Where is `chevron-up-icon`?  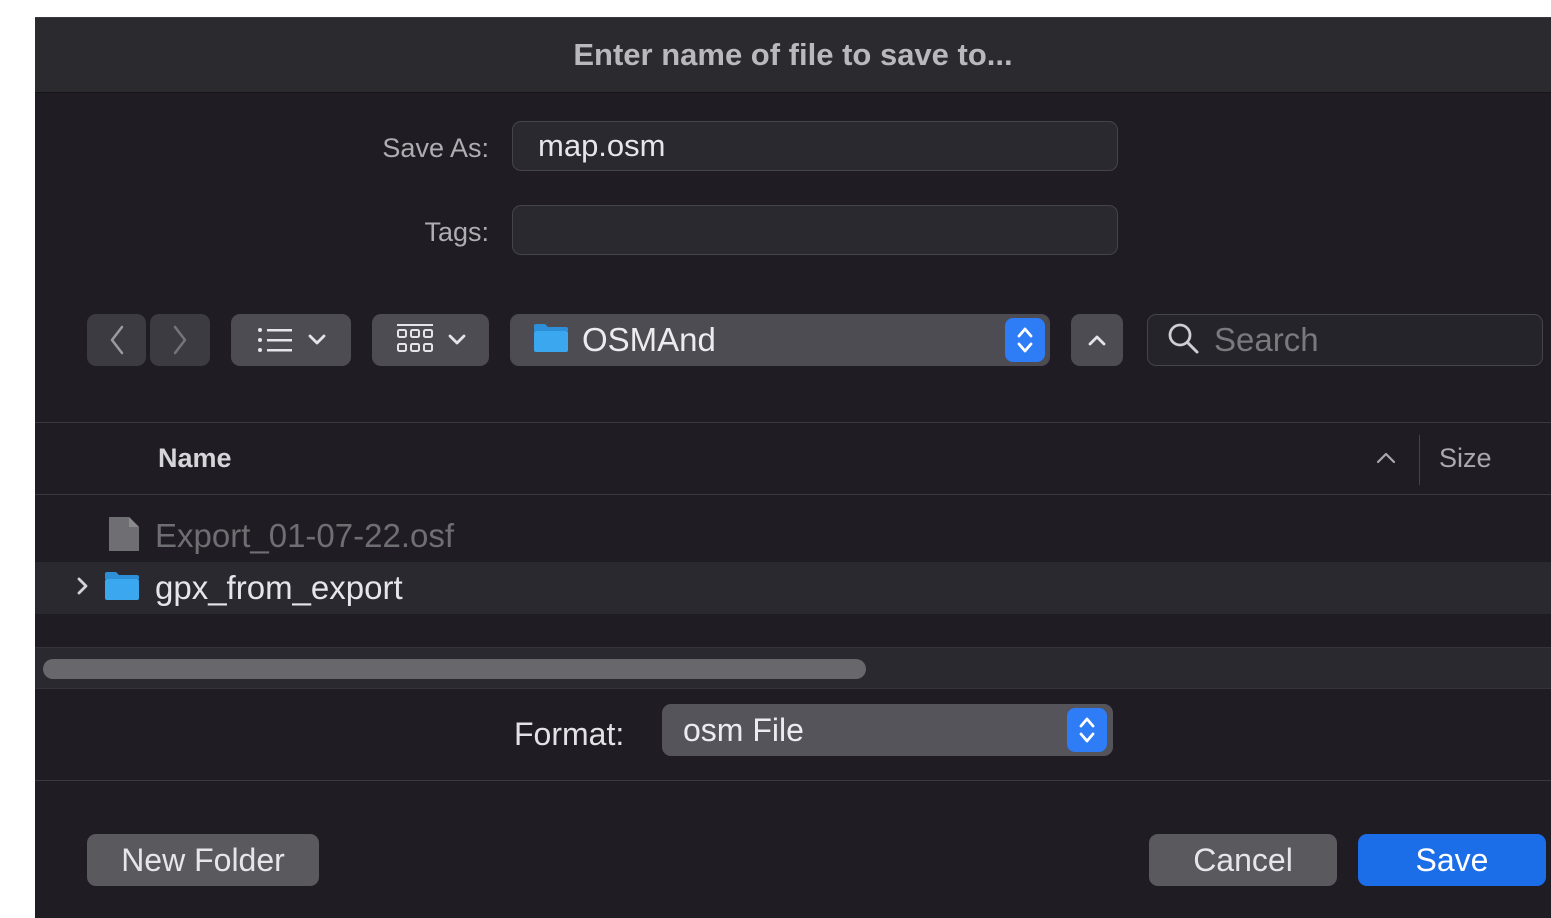
chevron-up-icon is located at coordinates (1097, 340).